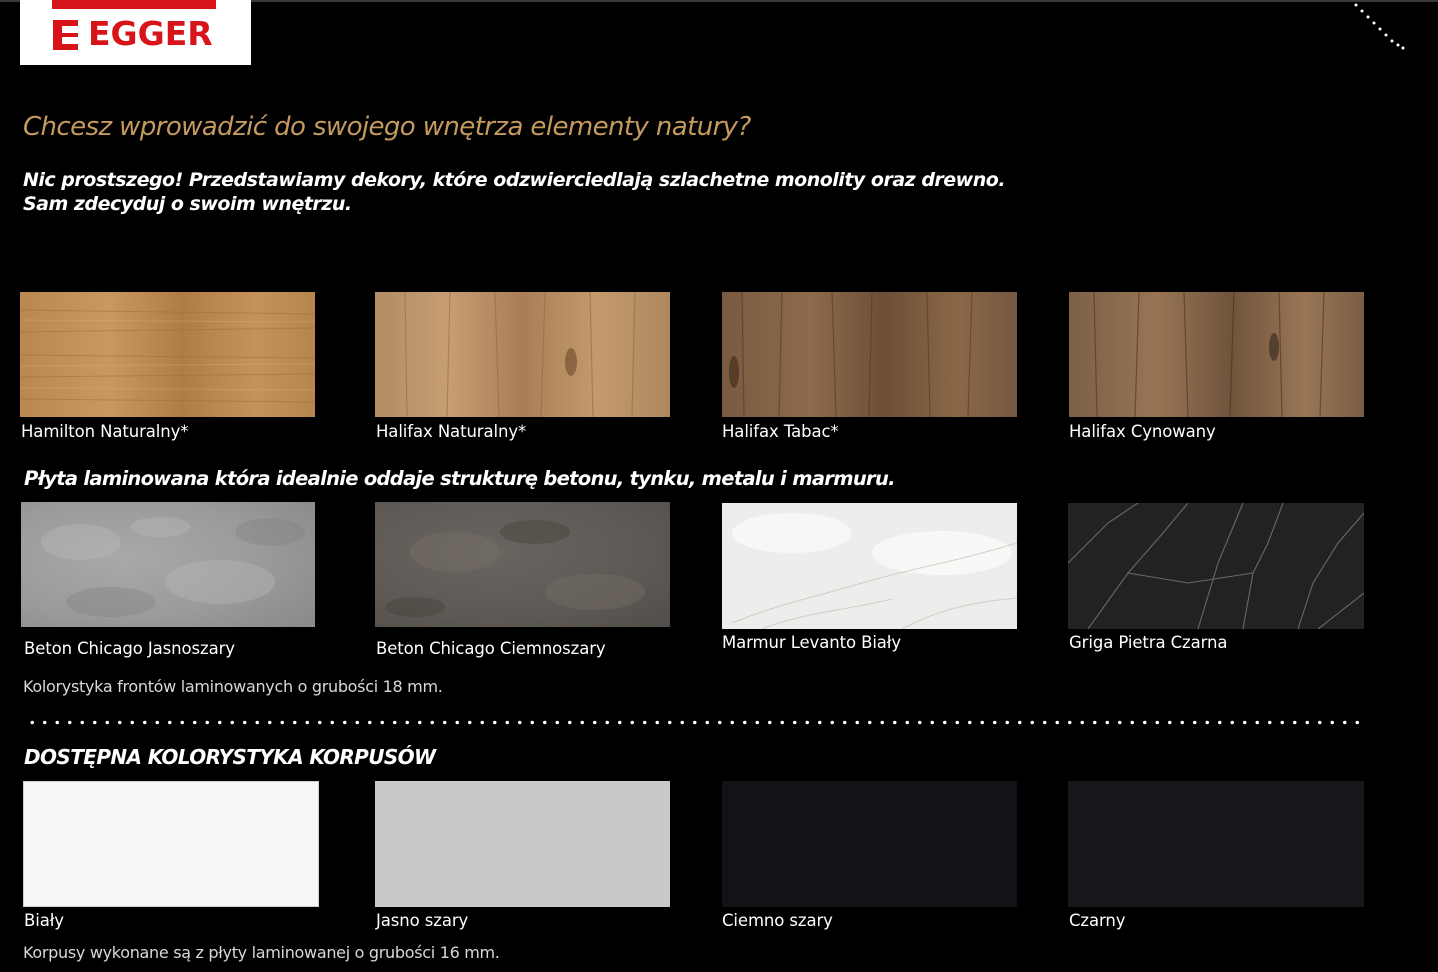  I want to click on swatch-czarny, so click(1216, 844).